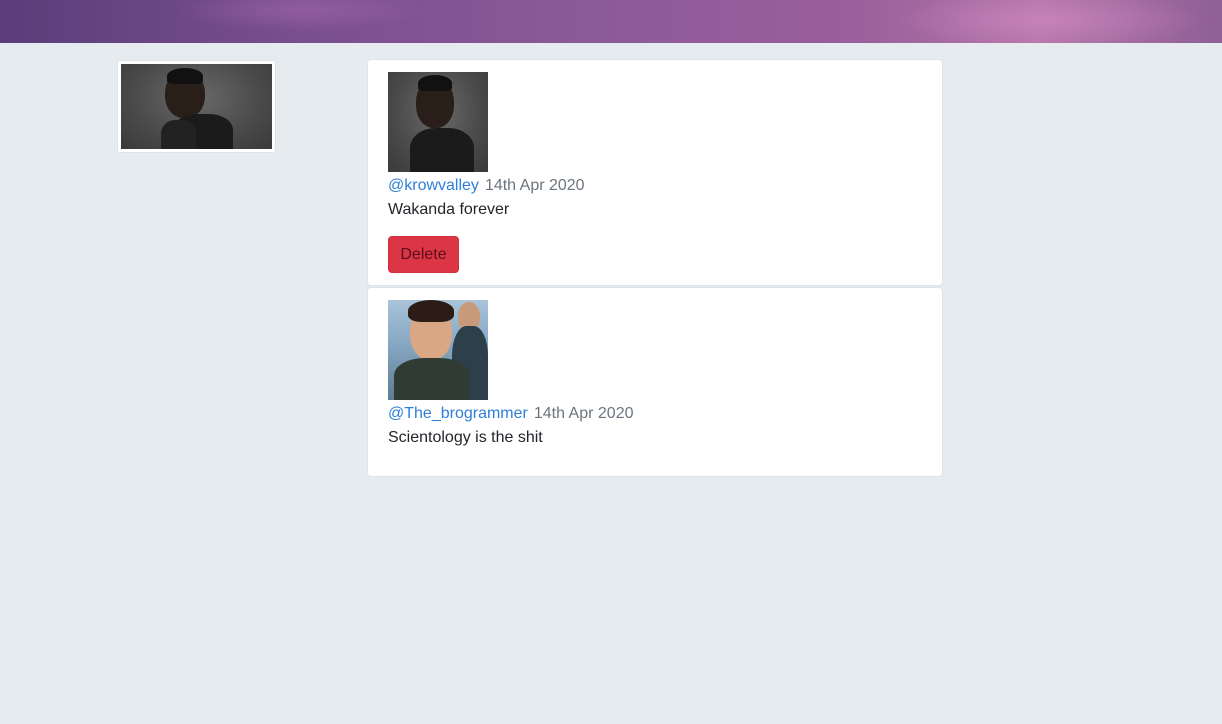  Describe the element at coordinates (433, 185) in the screenshot. I see `post-author-handle: @krowvalley` at that location.